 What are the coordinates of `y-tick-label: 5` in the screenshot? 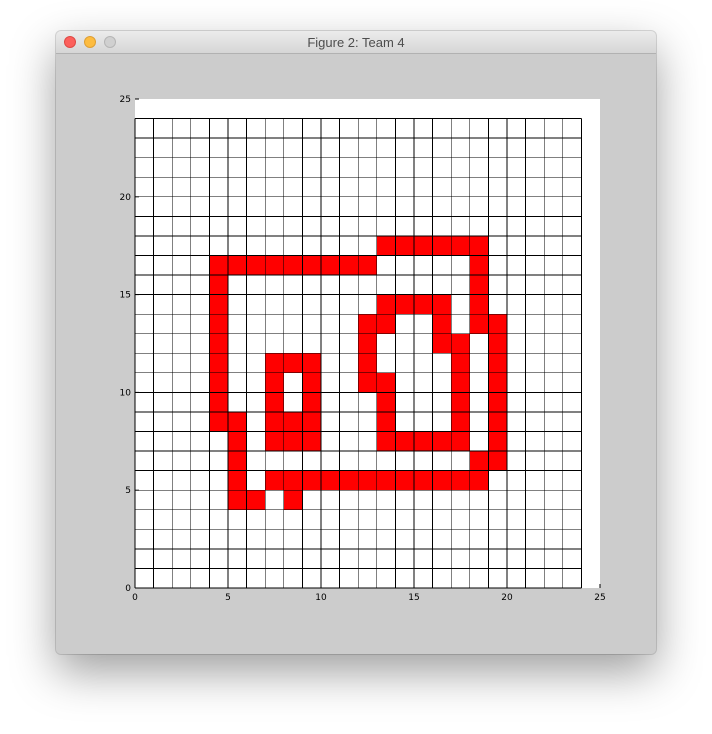 It's located at (128, 491).